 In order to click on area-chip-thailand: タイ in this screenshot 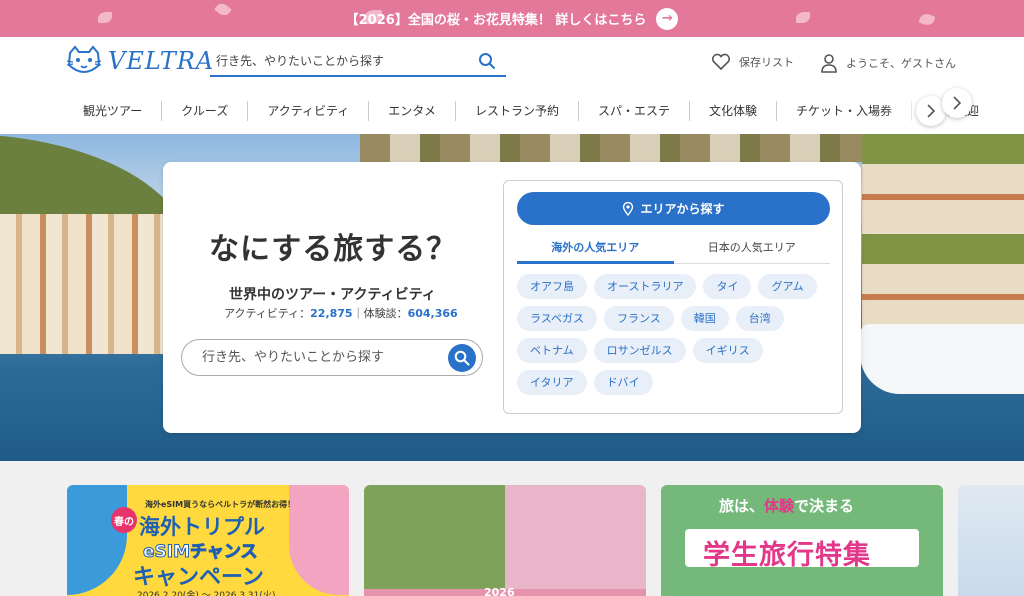, I will do `click(727, 286)`.